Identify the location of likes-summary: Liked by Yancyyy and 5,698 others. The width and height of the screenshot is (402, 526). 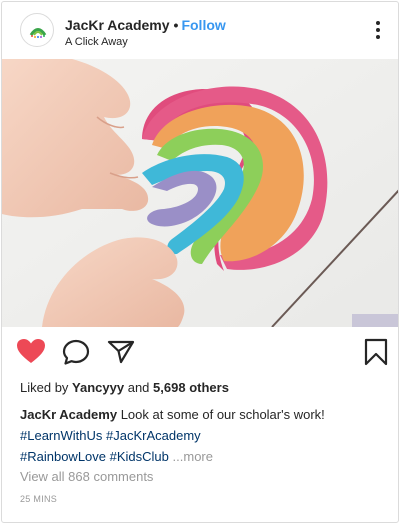
(124, 387).